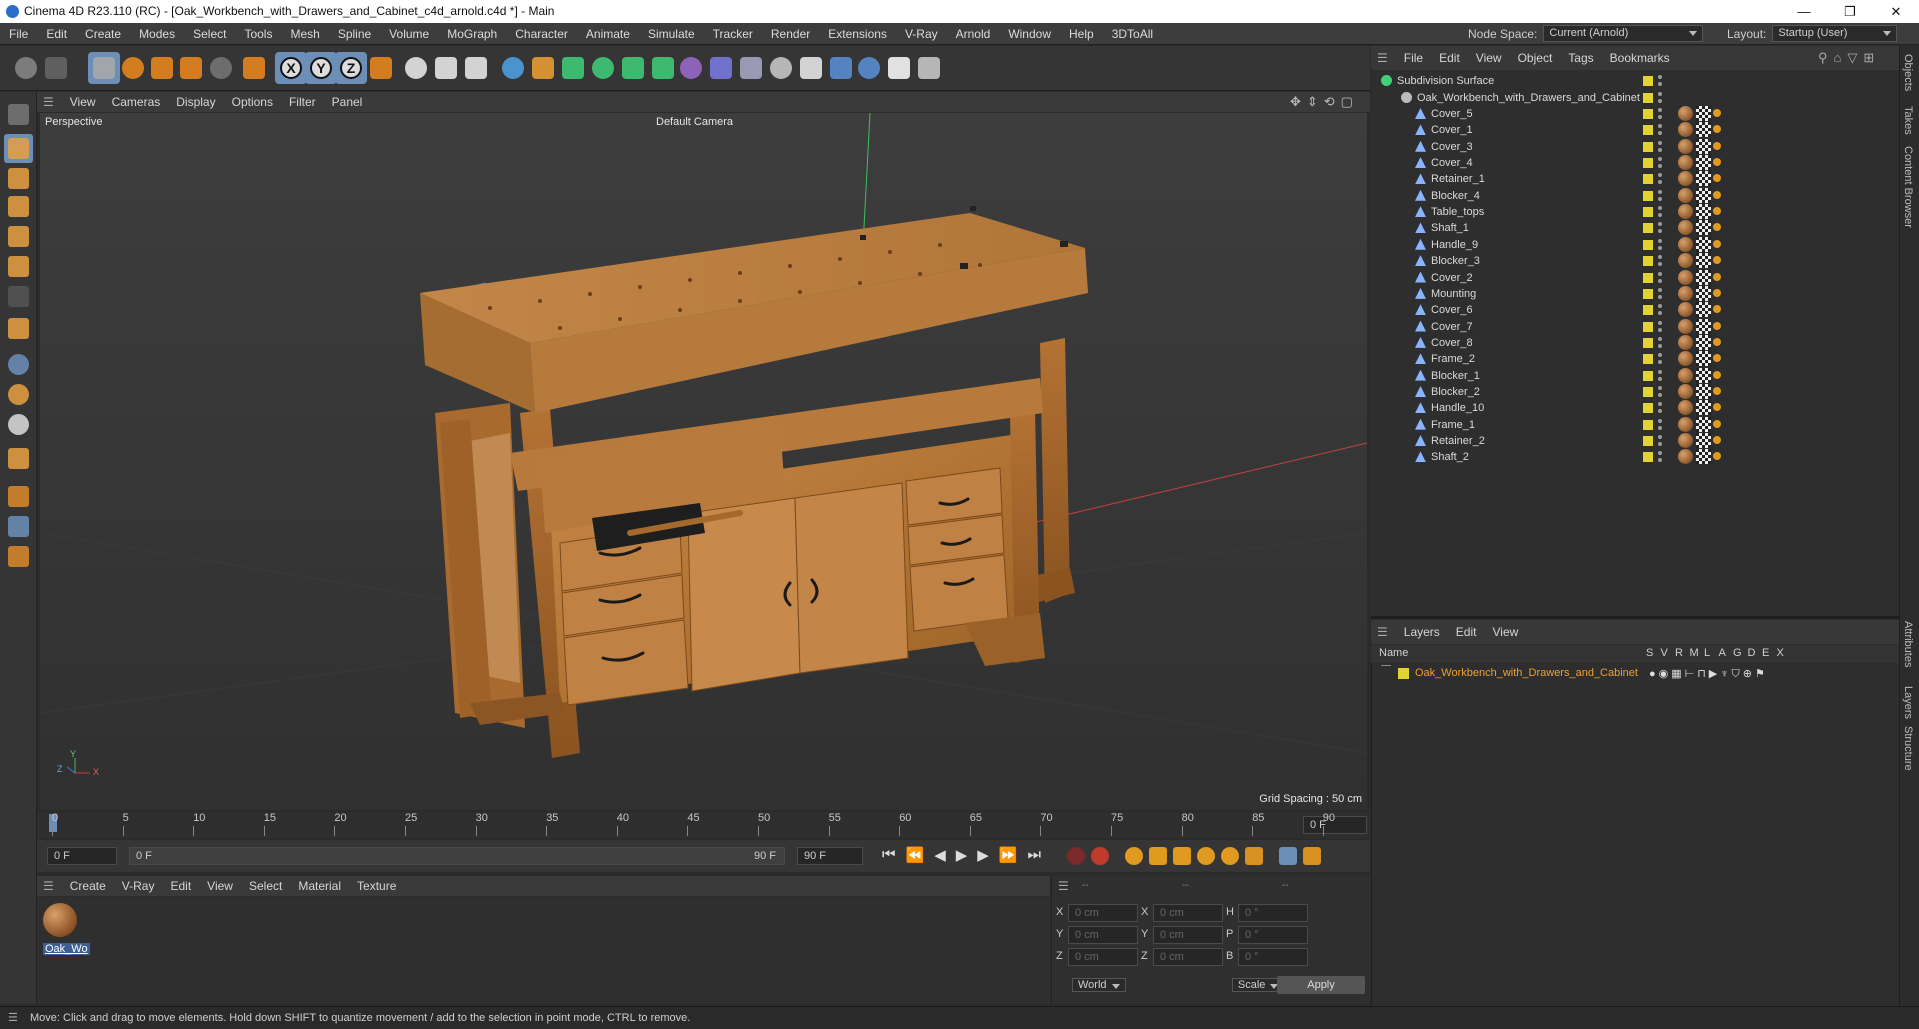 The height and width of the screenshot is (1029, 1919). I want to click on light-icon, so click(811, 68).